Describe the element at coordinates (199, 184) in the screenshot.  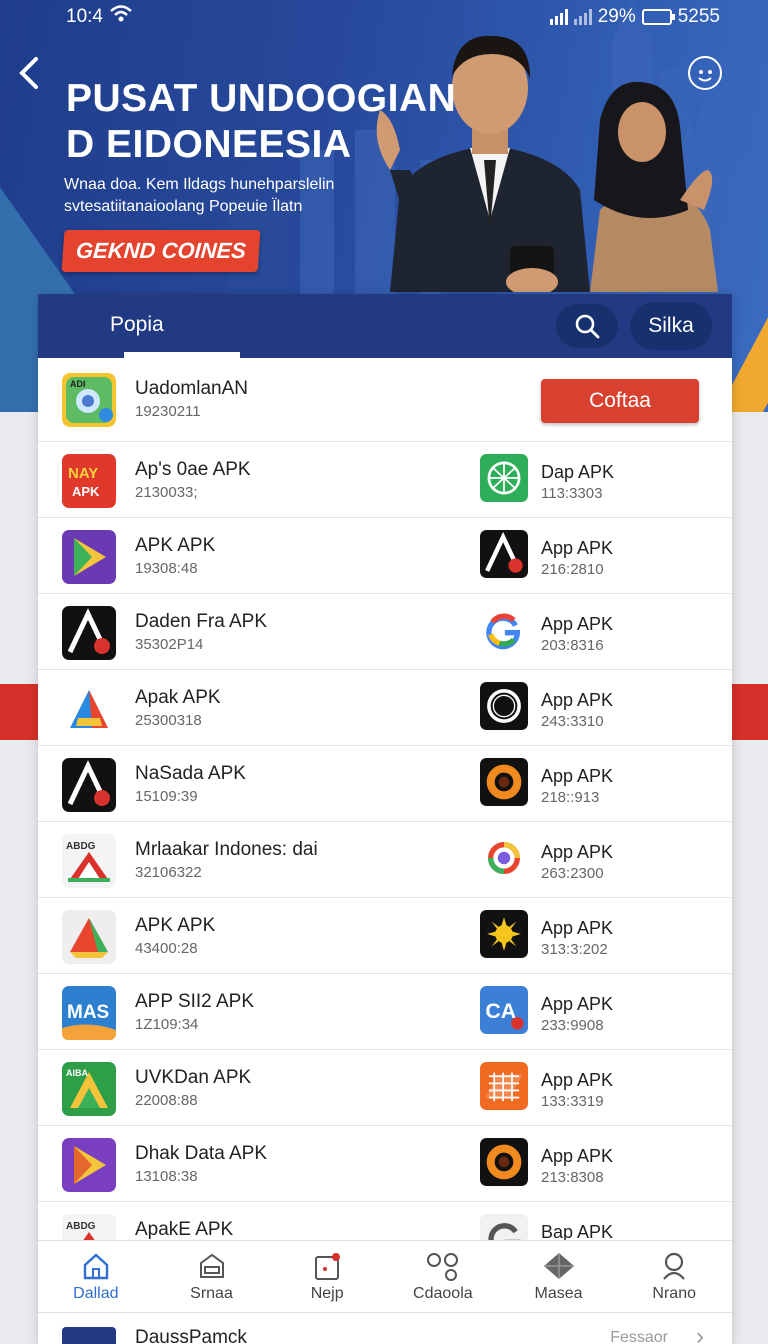
I see `hero-subtitle-line-1: Wnaa doa. Kem Ildags hunehparslelin` at that location.